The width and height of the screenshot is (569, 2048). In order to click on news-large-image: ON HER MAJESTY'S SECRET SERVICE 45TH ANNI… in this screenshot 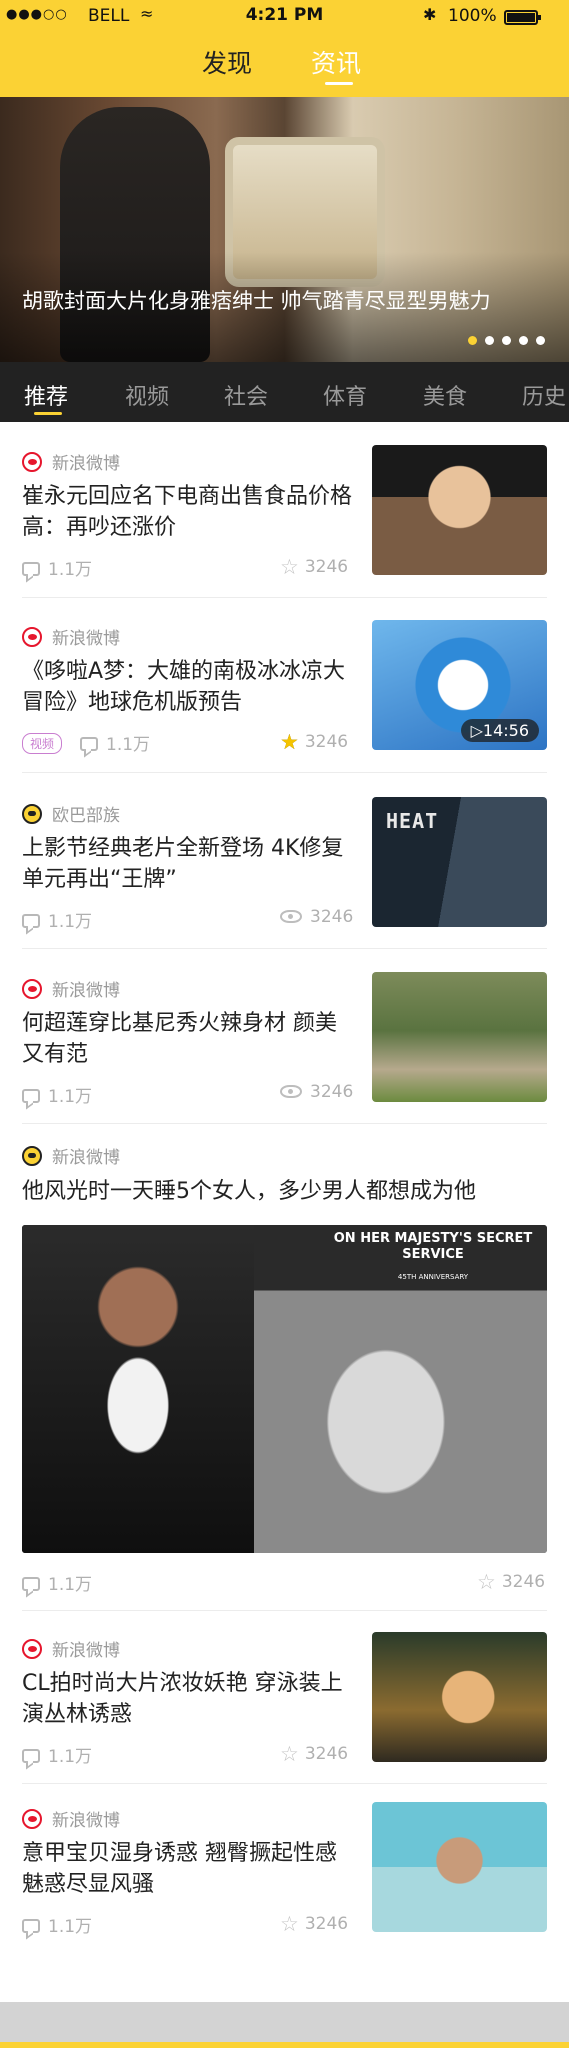, I will do `click(284, 1389)`.